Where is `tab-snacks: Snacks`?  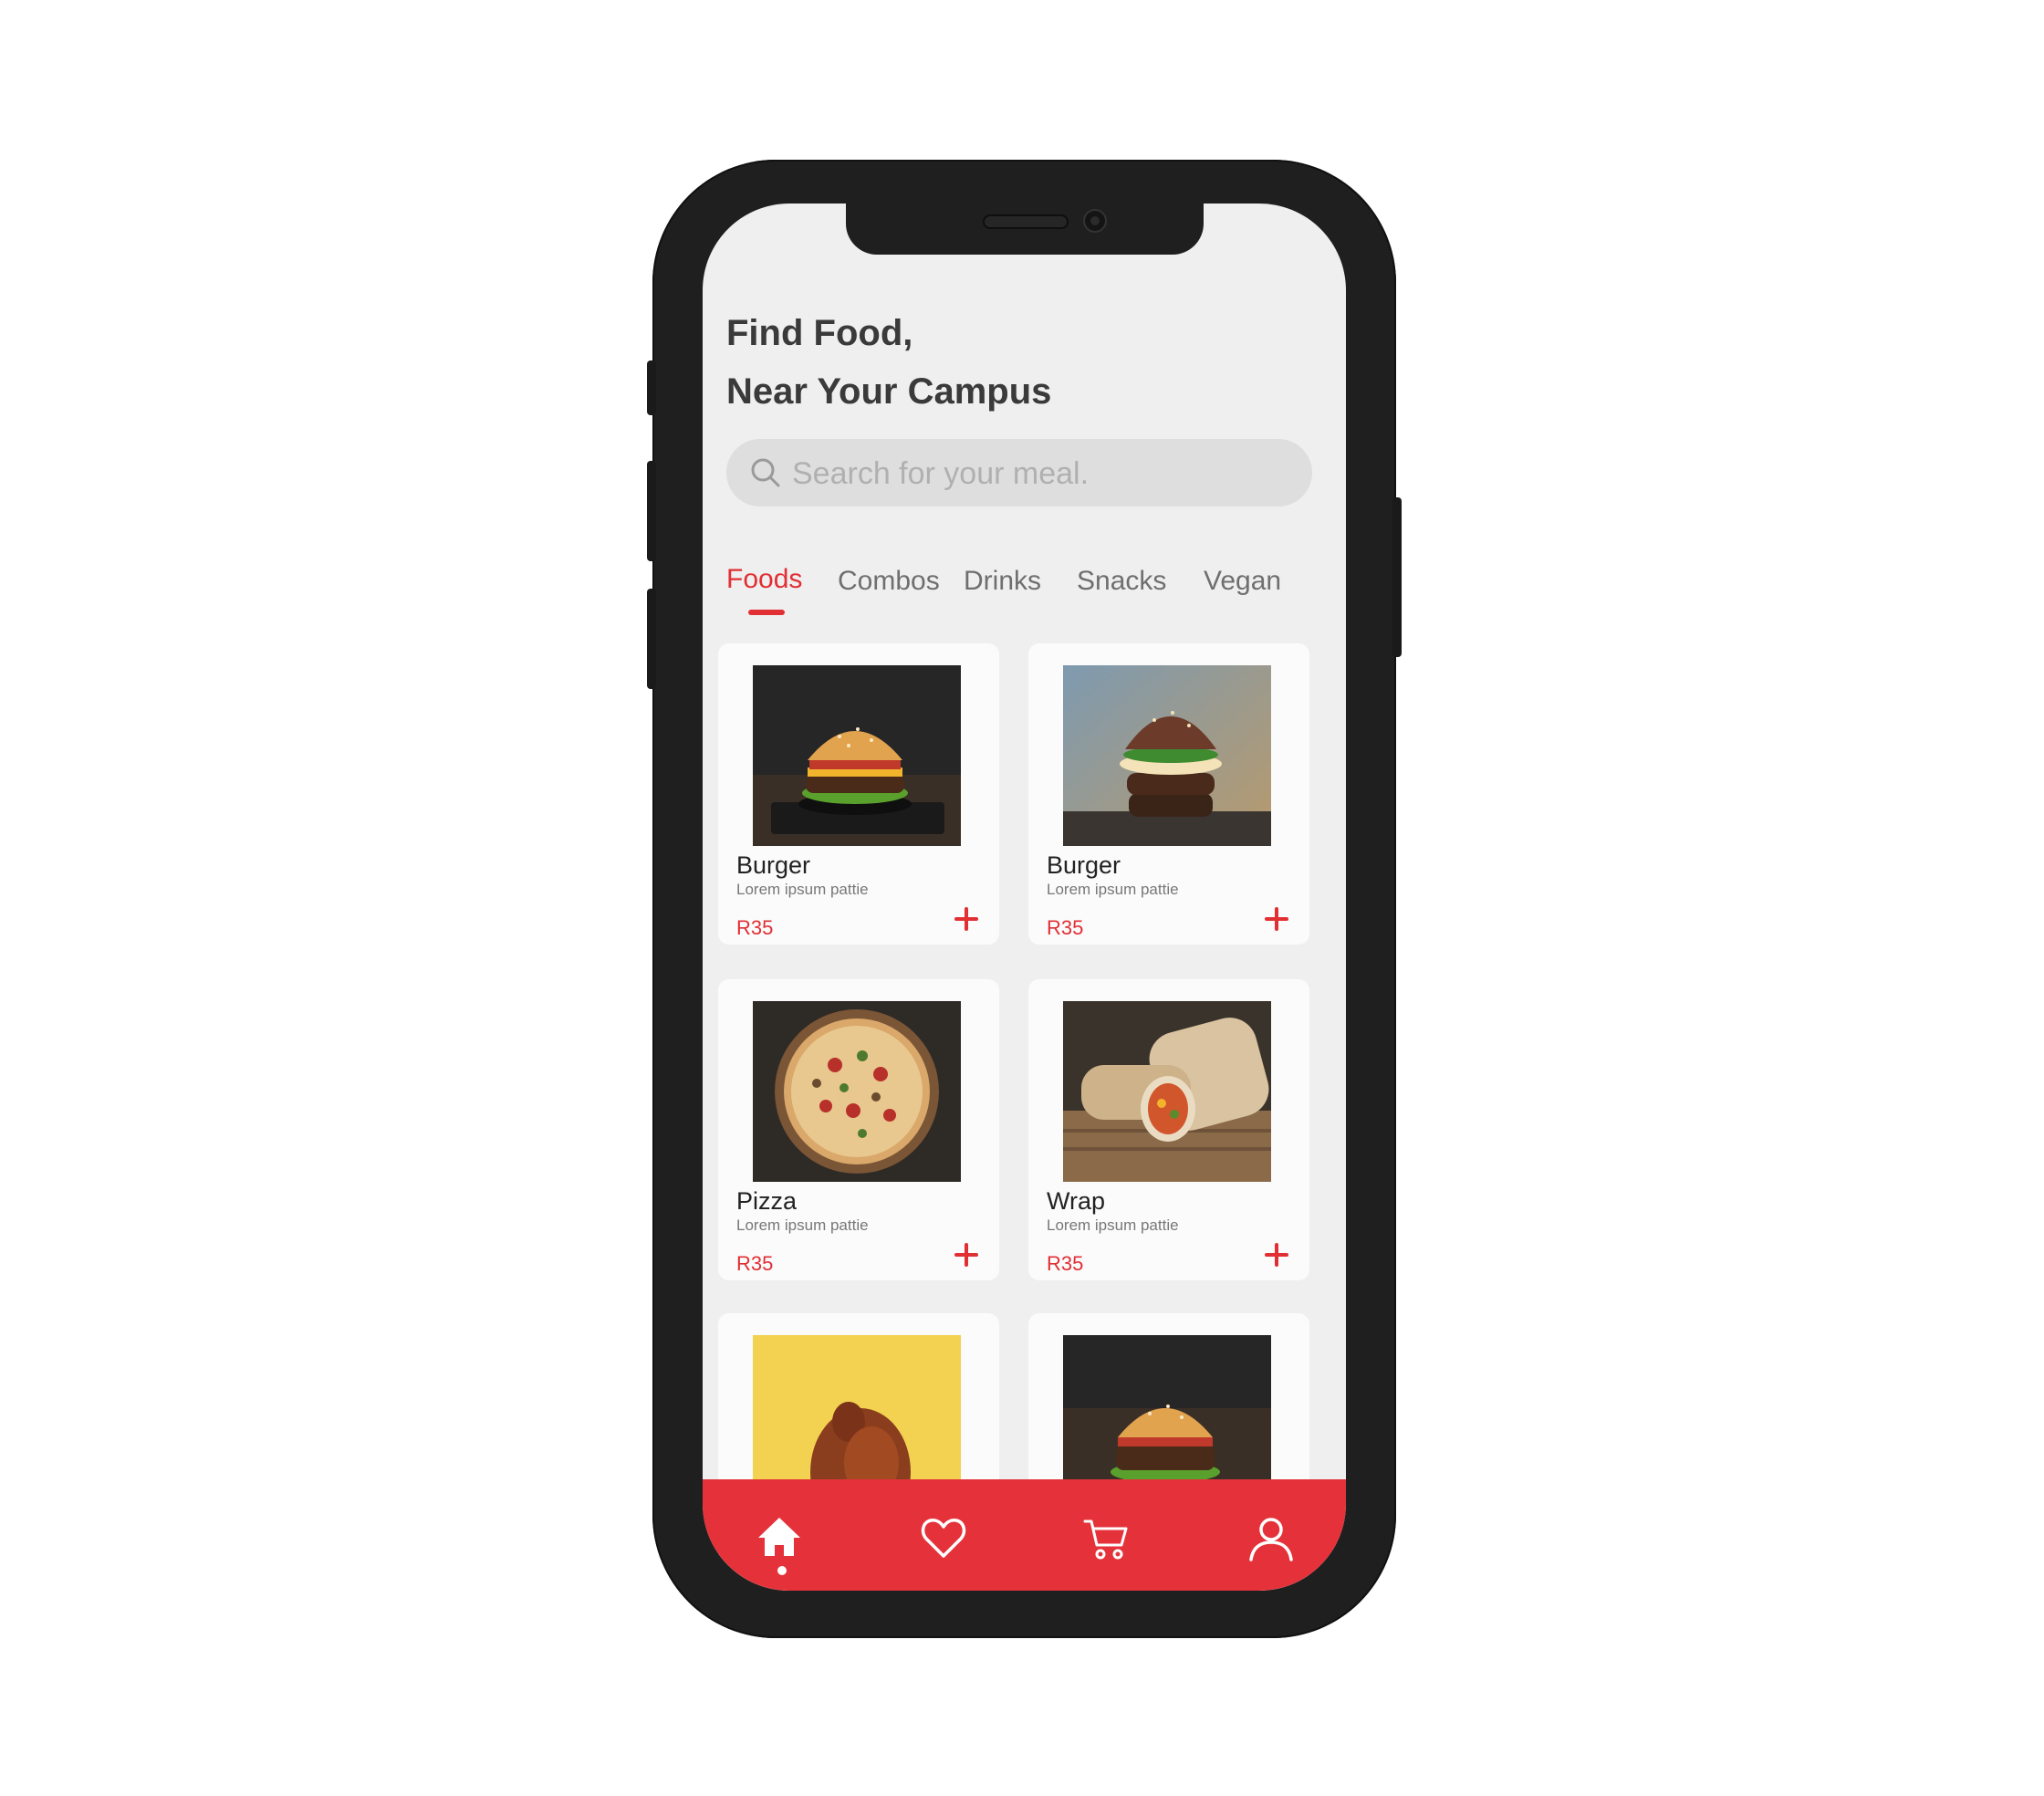 tab-snacks: Snacks is located at coordinates (1121, 581).